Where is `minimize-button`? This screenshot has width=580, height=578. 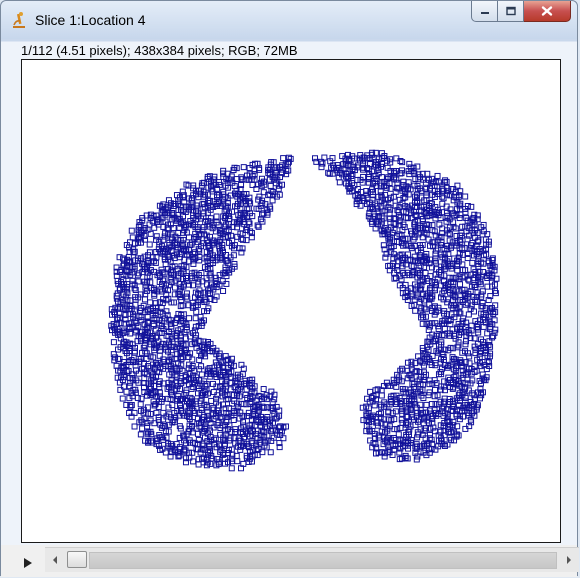 minimize-button is located at coordinates (484, 11).